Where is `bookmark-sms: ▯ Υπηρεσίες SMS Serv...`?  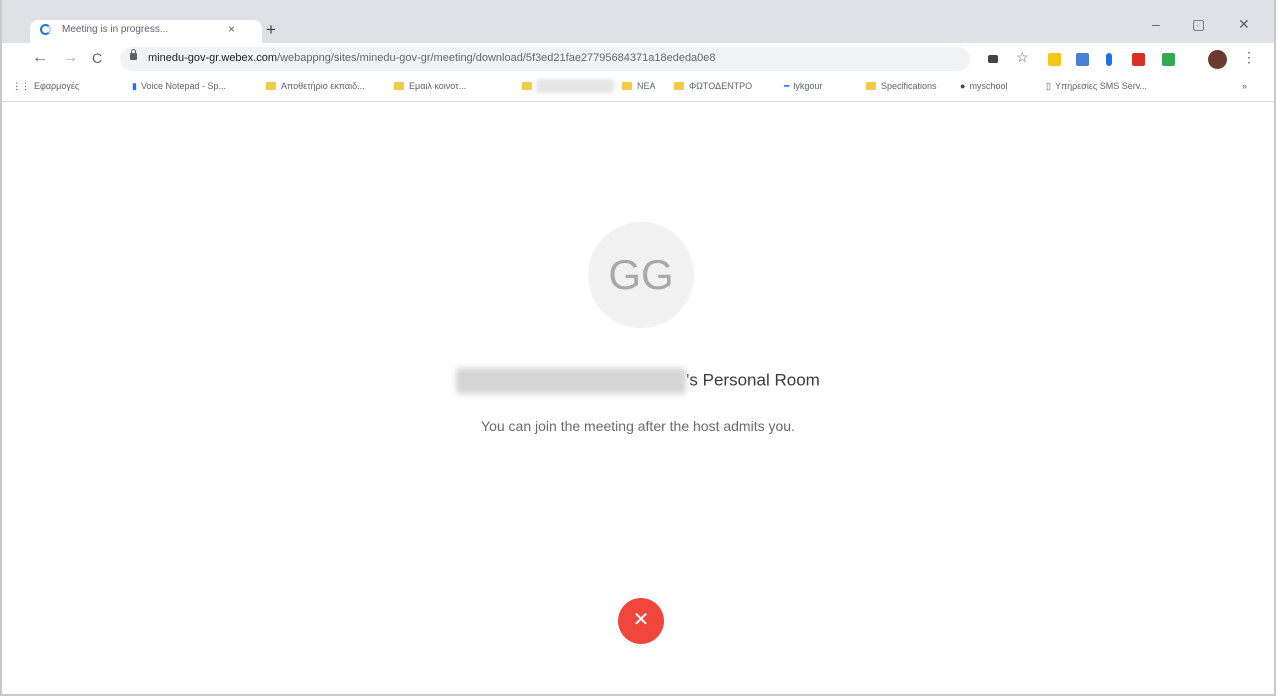
bookmark-sms: ▯ Υπηρεσίες SMS Serv... is located at coordinates (1096, 86).